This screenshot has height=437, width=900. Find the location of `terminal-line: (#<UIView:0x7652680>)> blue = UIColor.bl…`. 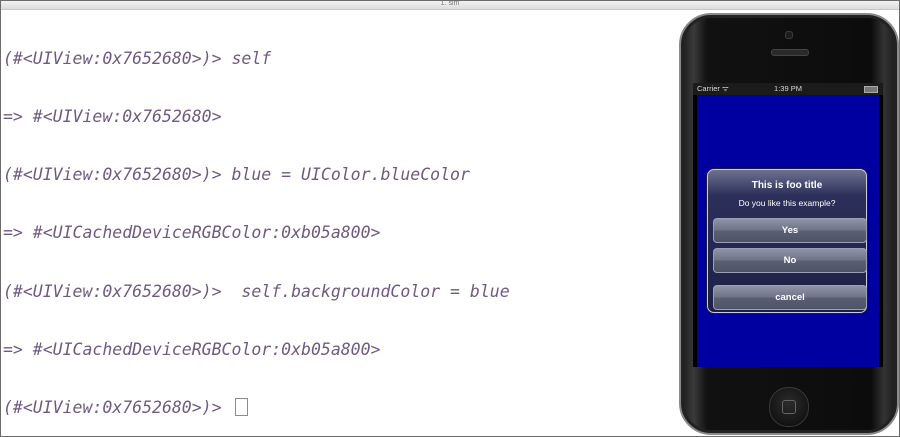

terminal-line: (#<UIView:0x7652680>)> blue = UIColor.bl… is located at coordinates (236, 175).